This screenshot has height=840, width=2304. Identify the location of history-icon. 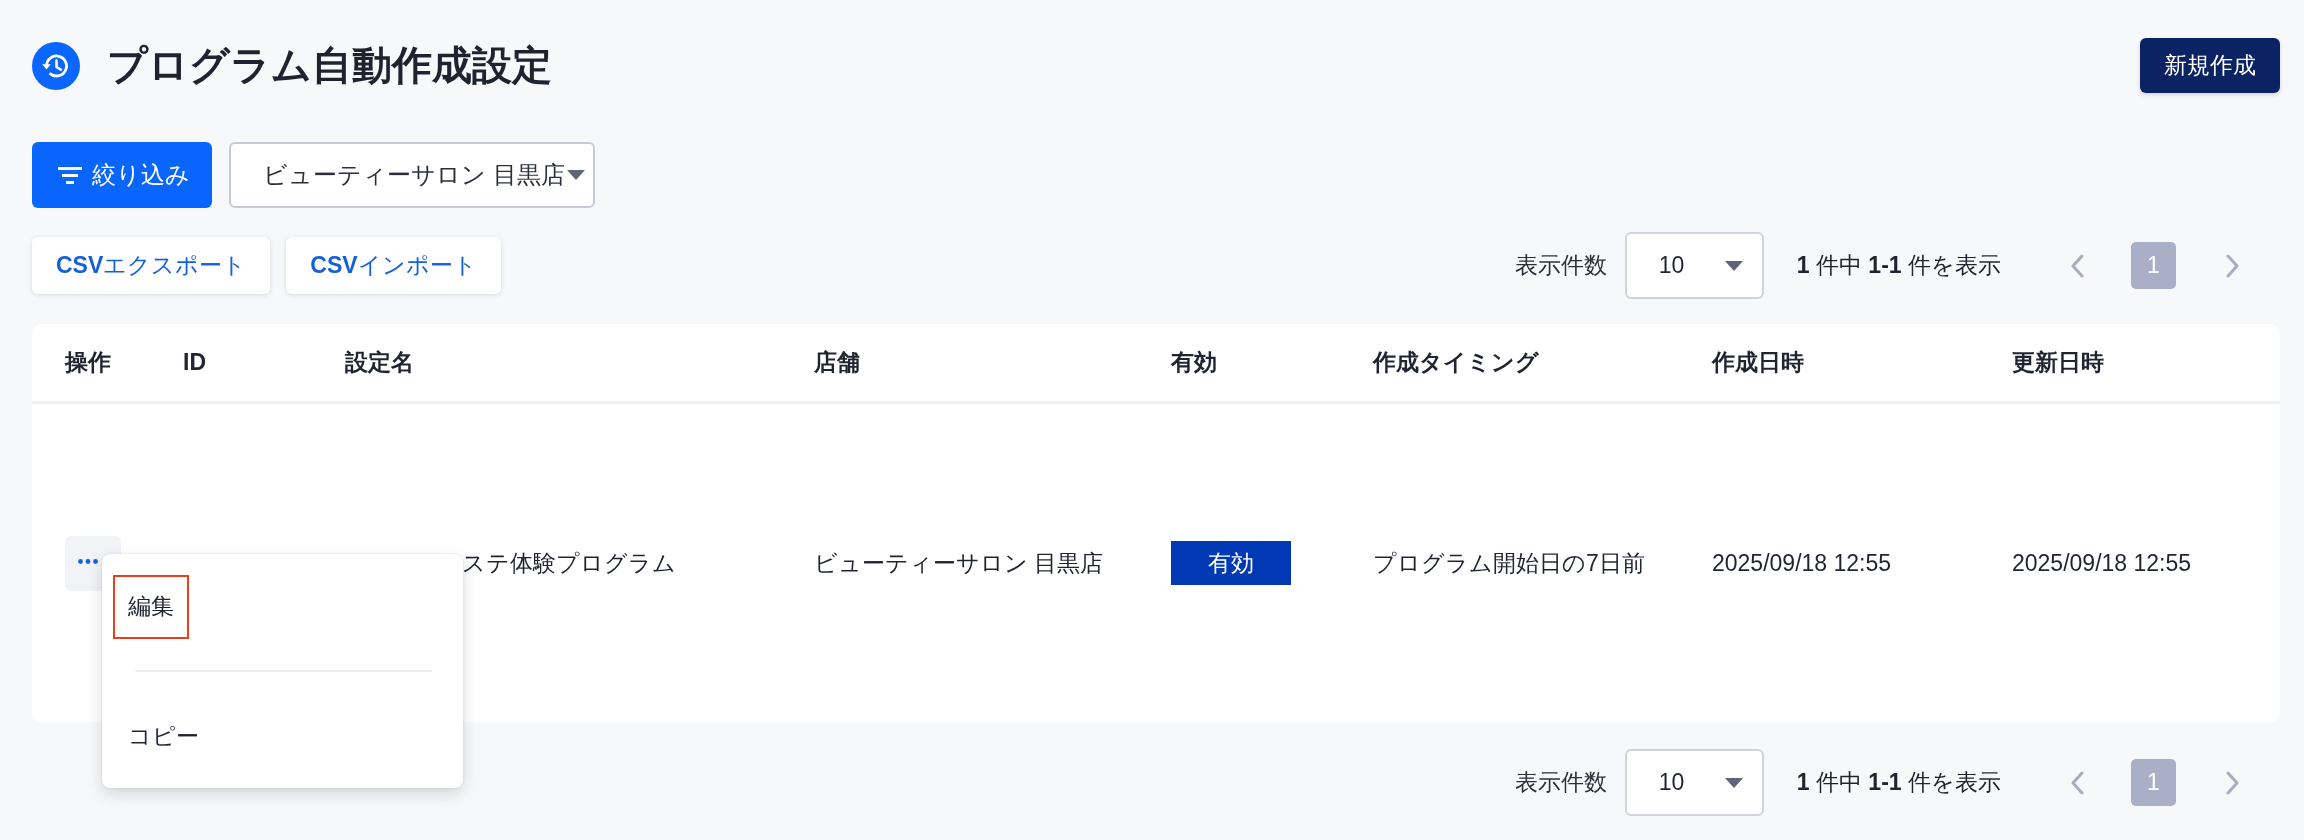
(56, 65).